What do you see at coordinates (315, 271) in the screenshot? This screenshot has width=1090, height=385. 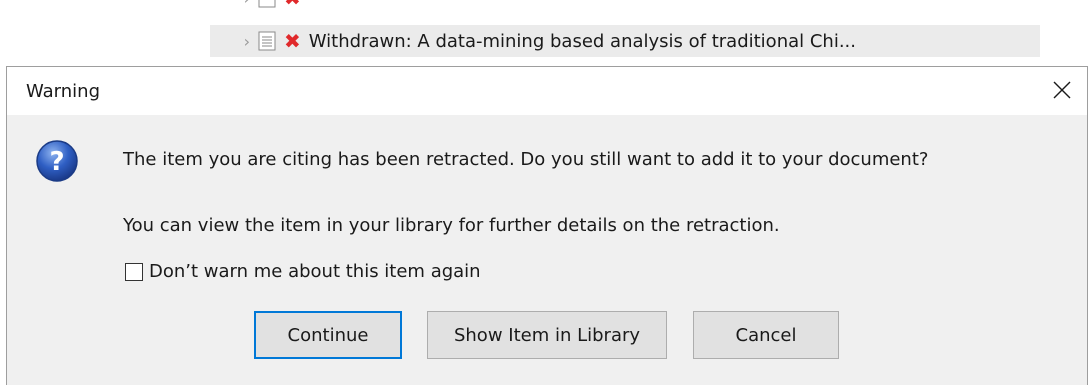 I see `dont-warn-checkbox-label: Don’t warn me about this item again` at bounding box center [315, 271].